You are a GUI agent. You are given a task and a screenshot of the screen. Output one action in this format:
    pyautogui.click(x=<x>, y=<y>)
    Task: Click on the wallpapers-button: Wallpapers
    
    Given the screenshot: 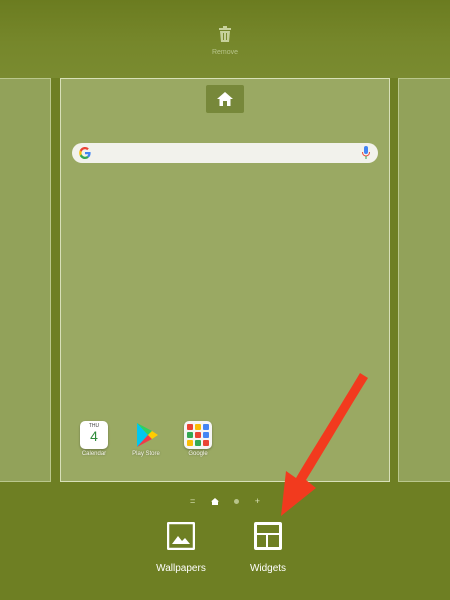 What is the action you would take?
    pyautogui.click(x=181, y=547)
    